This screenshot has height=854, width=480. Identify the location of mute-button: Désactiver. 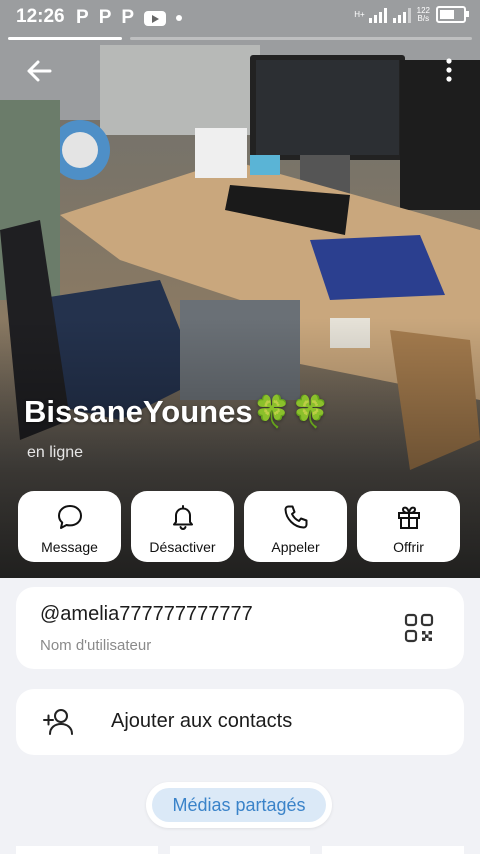
(182, 526).